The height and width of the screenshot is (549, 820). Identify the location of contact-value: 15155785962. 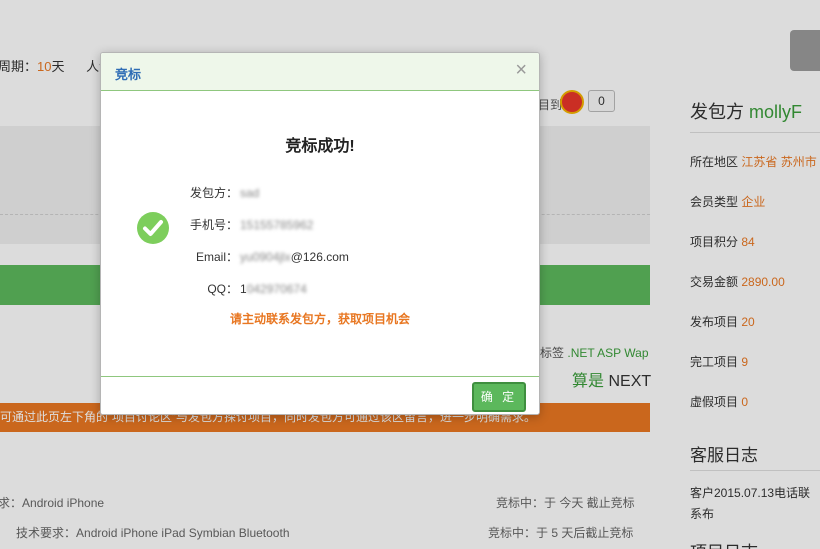
(277, 225).